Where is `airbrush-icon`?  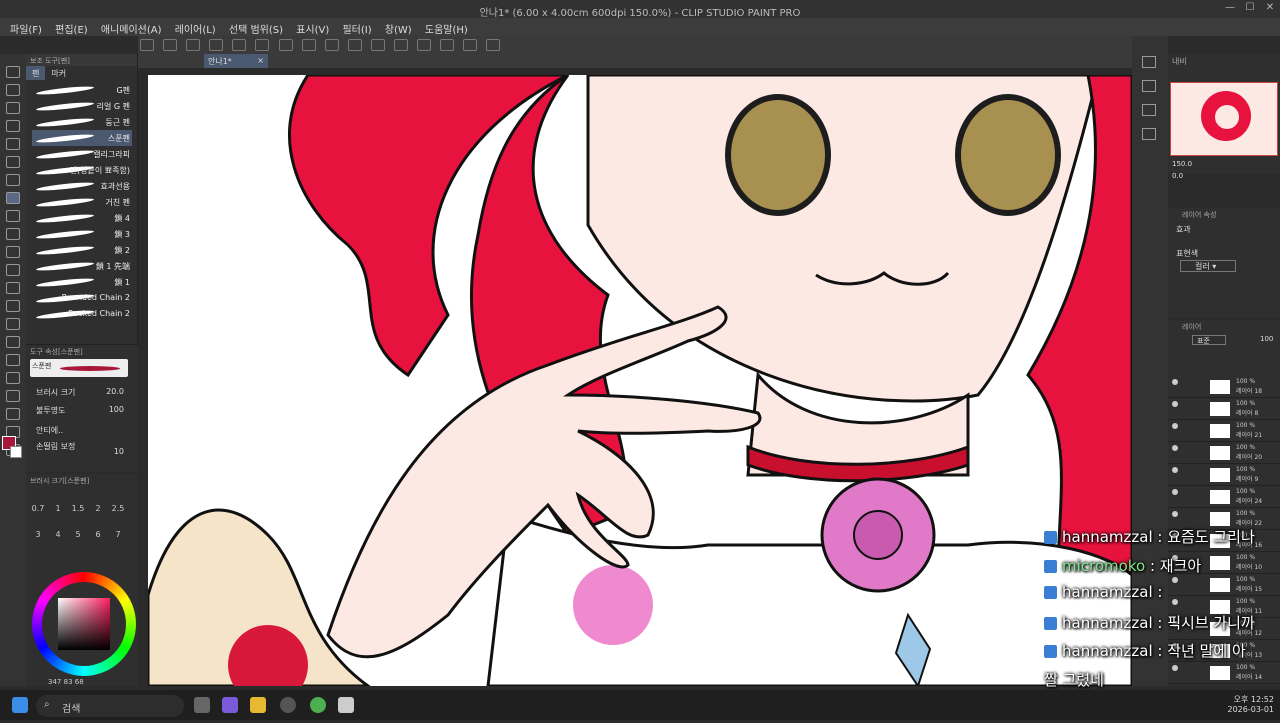
airbrush-icon is located at coordinates (13, 252).